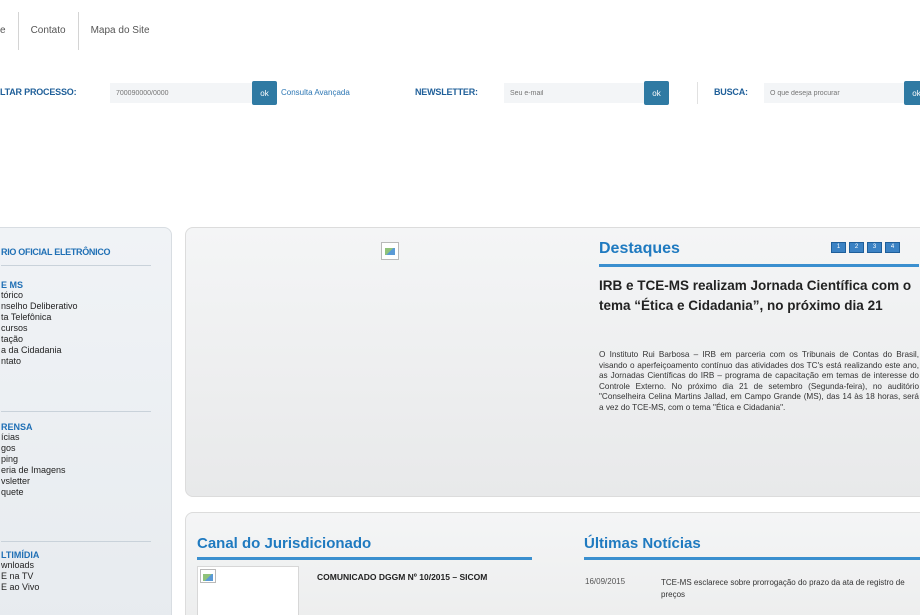 This screenshot has width=920, height=615. I want to click on destaques-page-button: 4, so click(892, 247).